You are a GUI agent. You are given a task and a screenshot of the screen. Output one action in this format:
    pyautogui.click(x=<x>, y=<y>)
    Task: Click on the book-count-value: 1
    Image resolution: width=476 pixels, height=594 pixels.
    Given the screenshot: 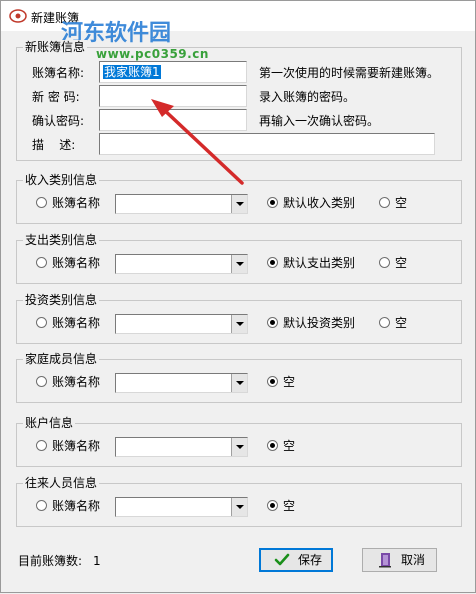 What is the action you would take?
    pyautogui.click(x=97, y=561)
    